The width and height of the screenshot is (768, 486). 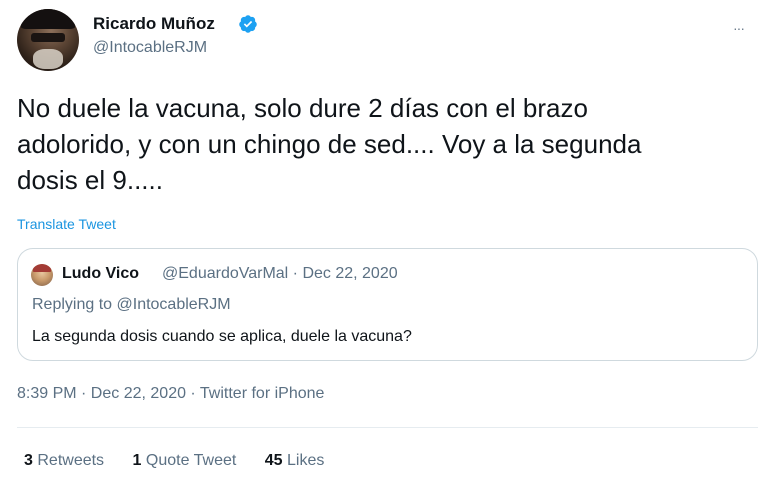 I want to click on quote-tweets-stat: 1 Quote Tweet, so click(x=185, y=460).